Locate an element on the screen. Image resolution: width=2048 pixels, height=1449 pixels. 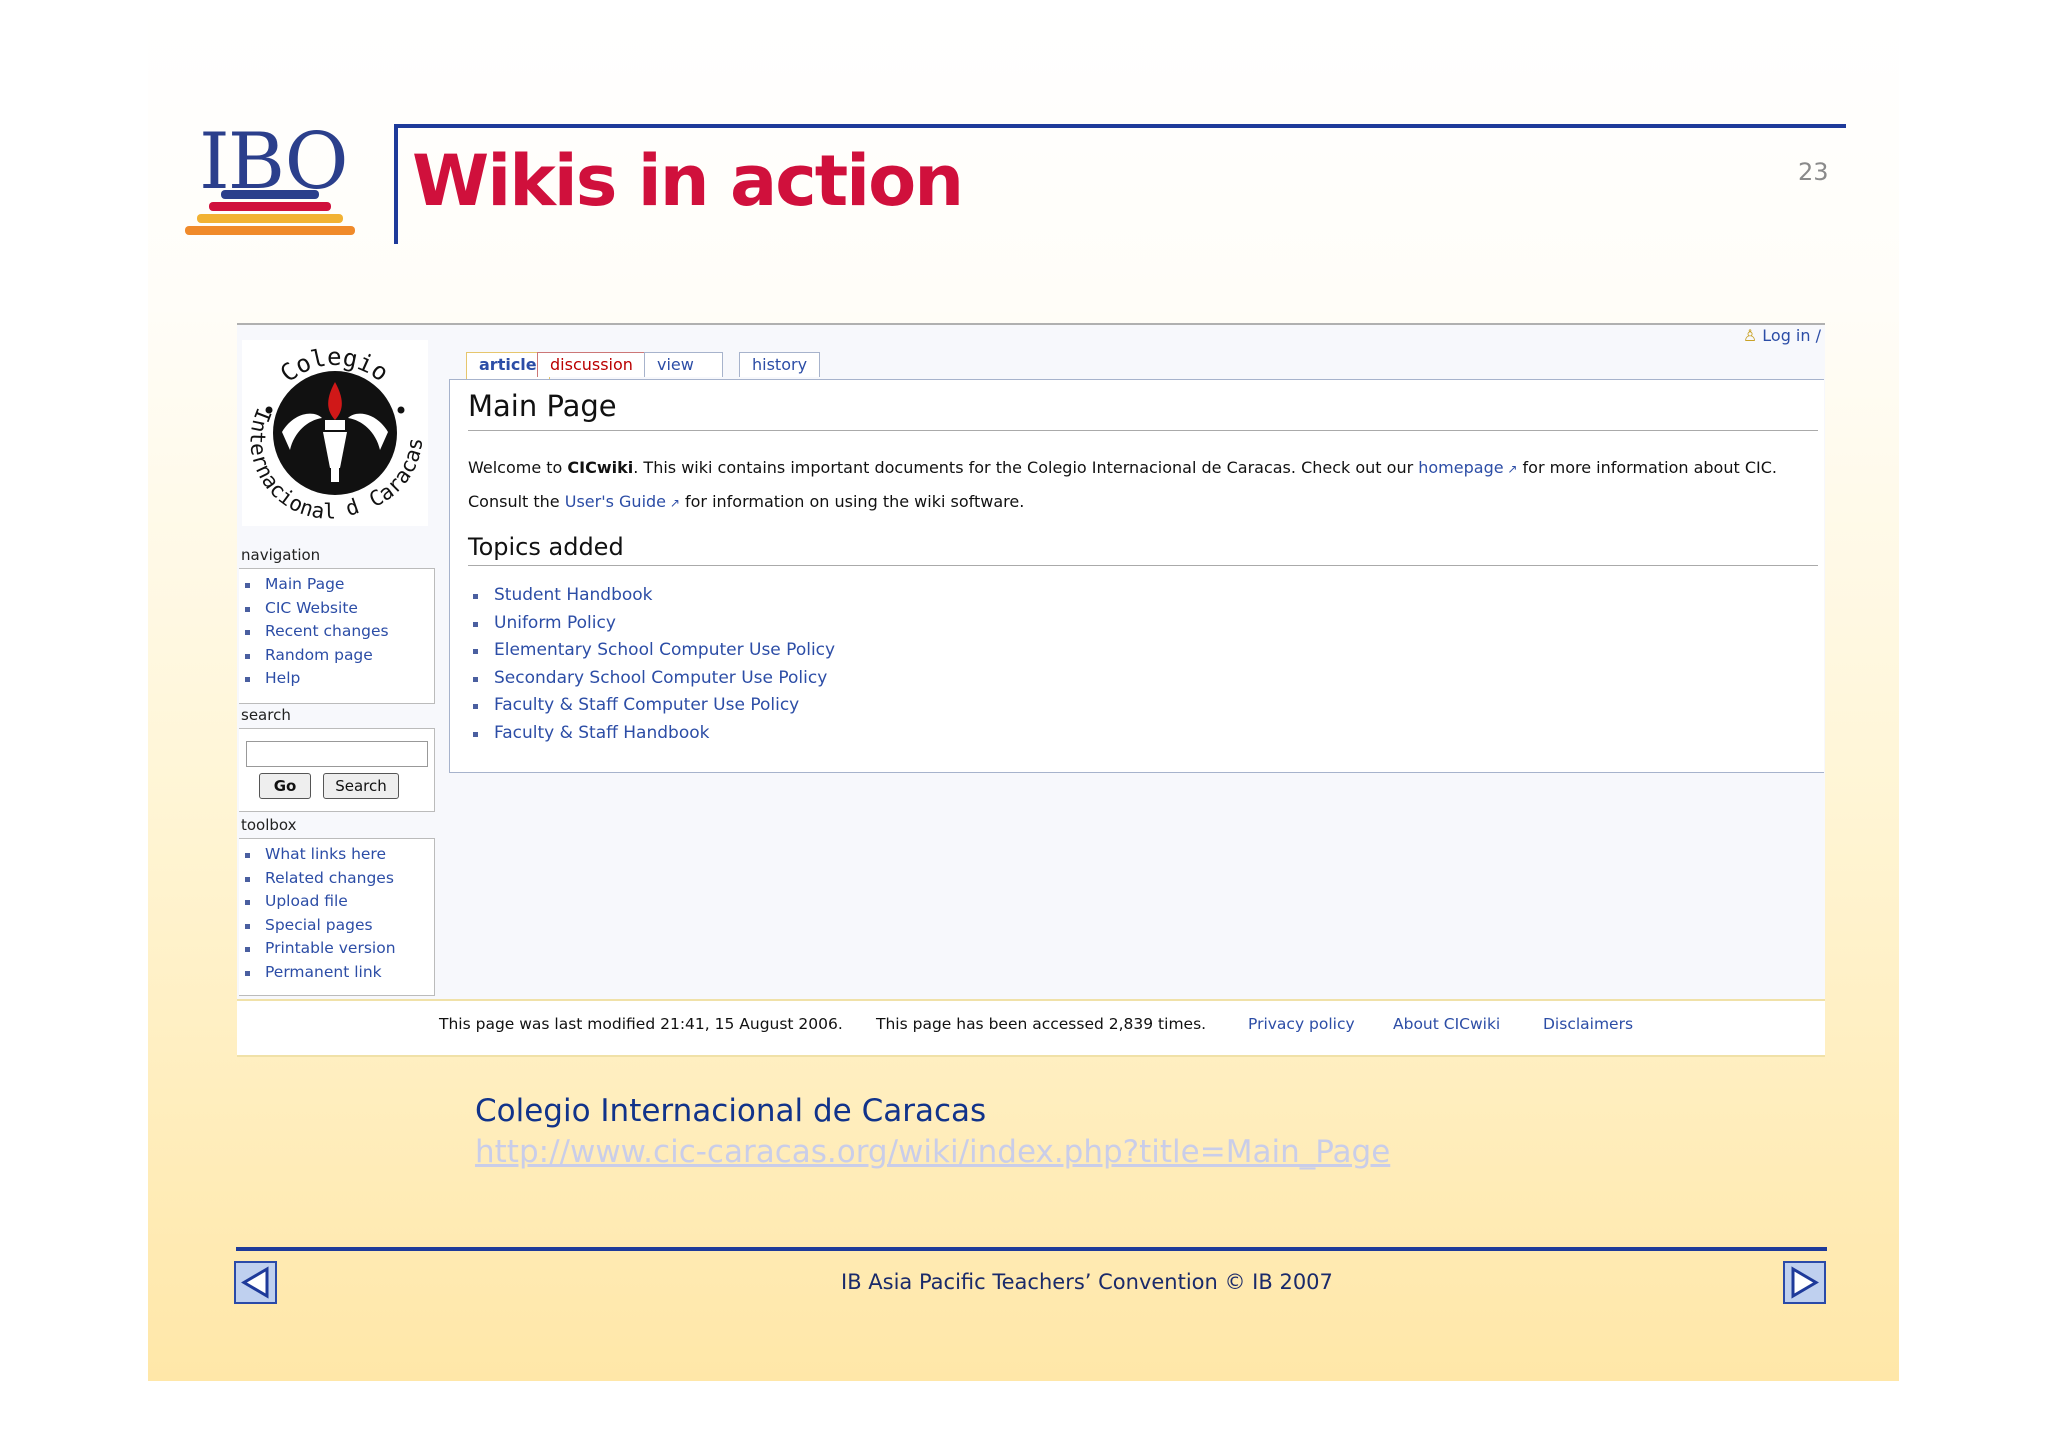
topic-label: Uniform Policy is located at coordinates (555, 622).